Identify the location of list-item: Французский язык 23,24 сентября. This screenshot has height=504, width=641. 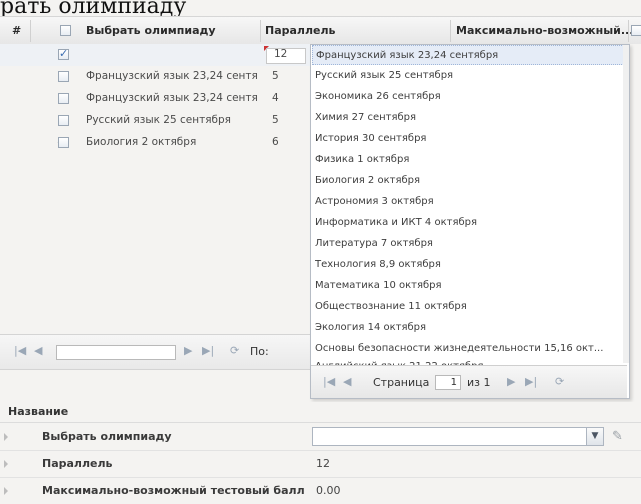
(469, 55).